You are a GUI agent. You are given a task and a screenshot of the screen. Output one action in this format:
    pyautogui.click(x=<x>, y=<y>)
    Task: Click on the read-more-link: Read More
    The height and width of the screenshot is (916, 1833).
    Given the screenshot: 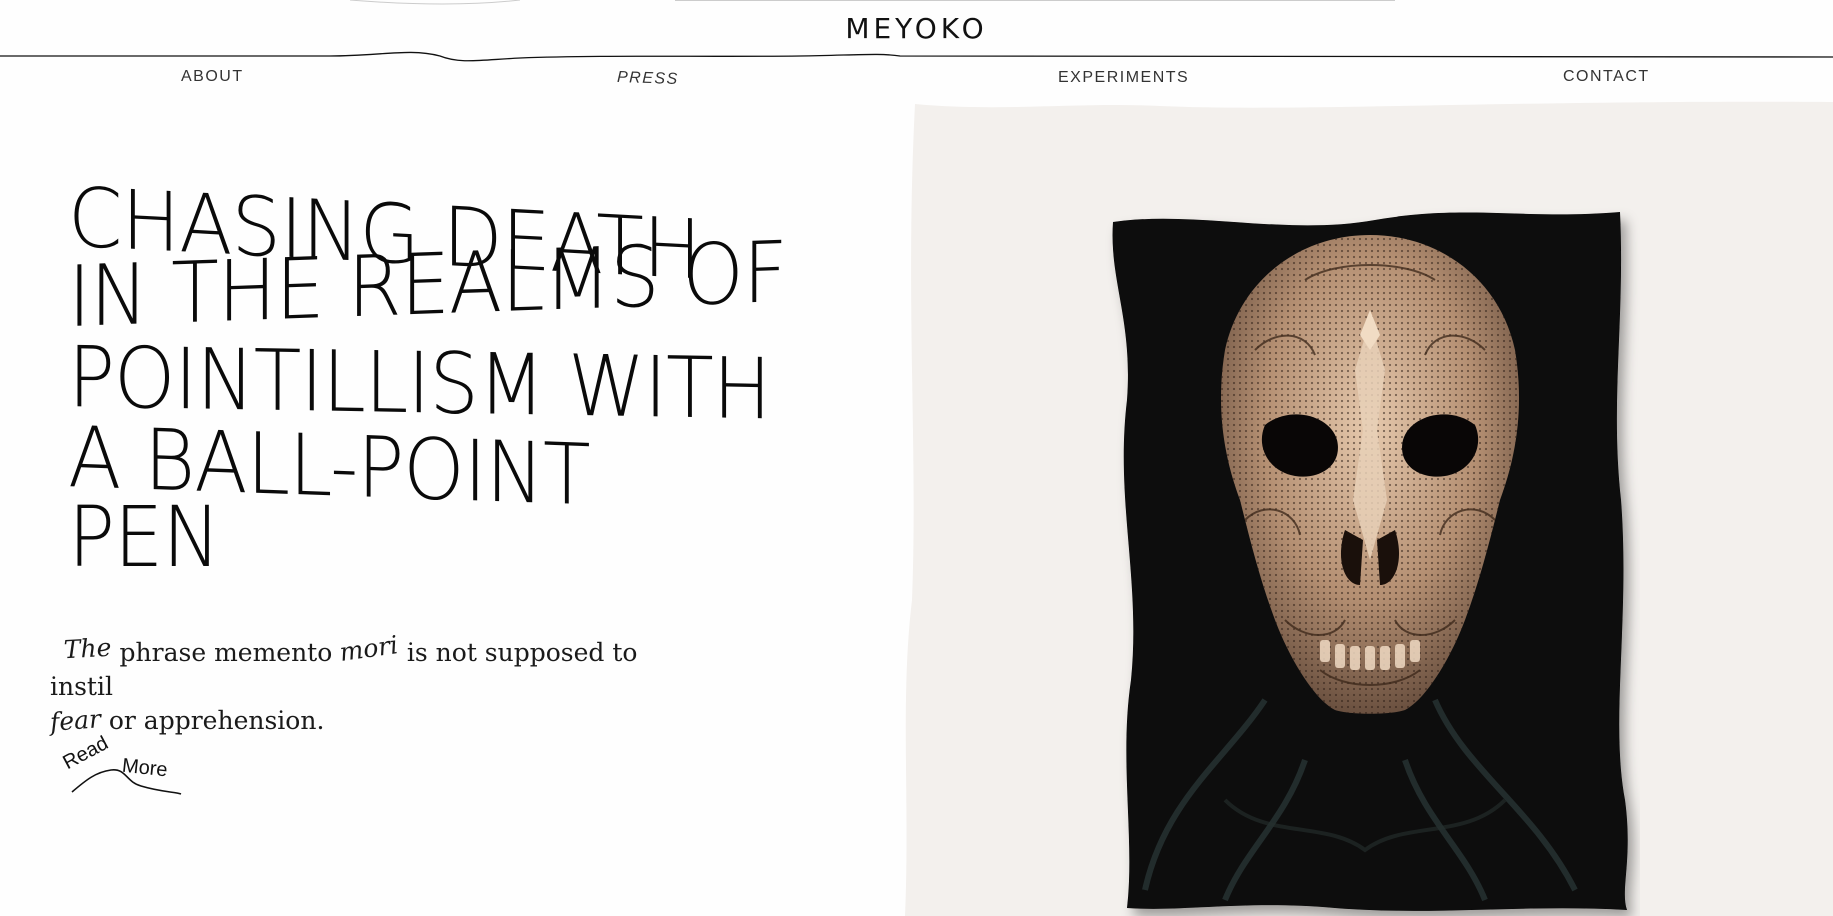 What is the action you would take?
    pyautogui.click(x=126, y=765)
    